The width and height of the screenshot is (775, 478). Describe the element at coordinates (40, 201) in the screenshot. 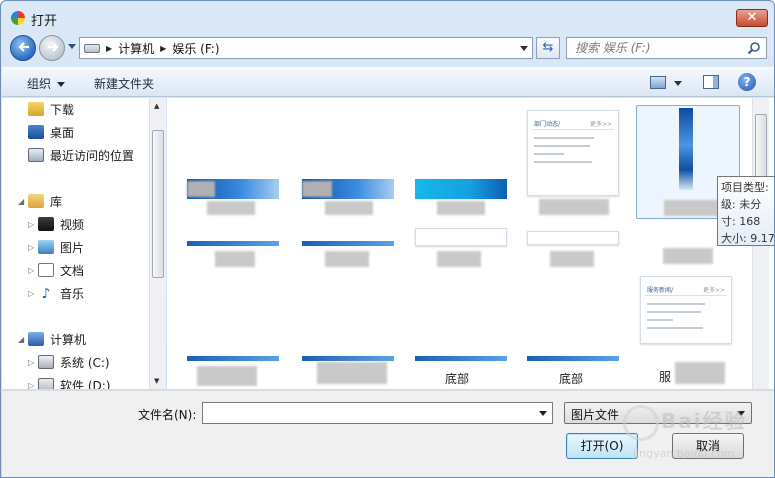

I see `sidebar-item-libraries: ◢ 库` at that location.